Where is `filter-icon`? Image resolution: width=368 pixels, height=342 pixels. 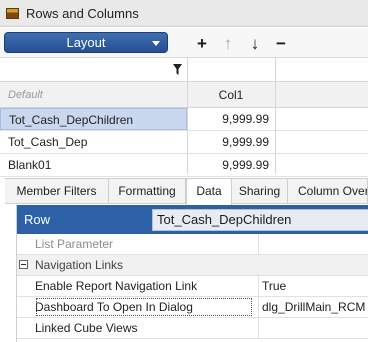
filter-icon is located at coordinates (177, 69).